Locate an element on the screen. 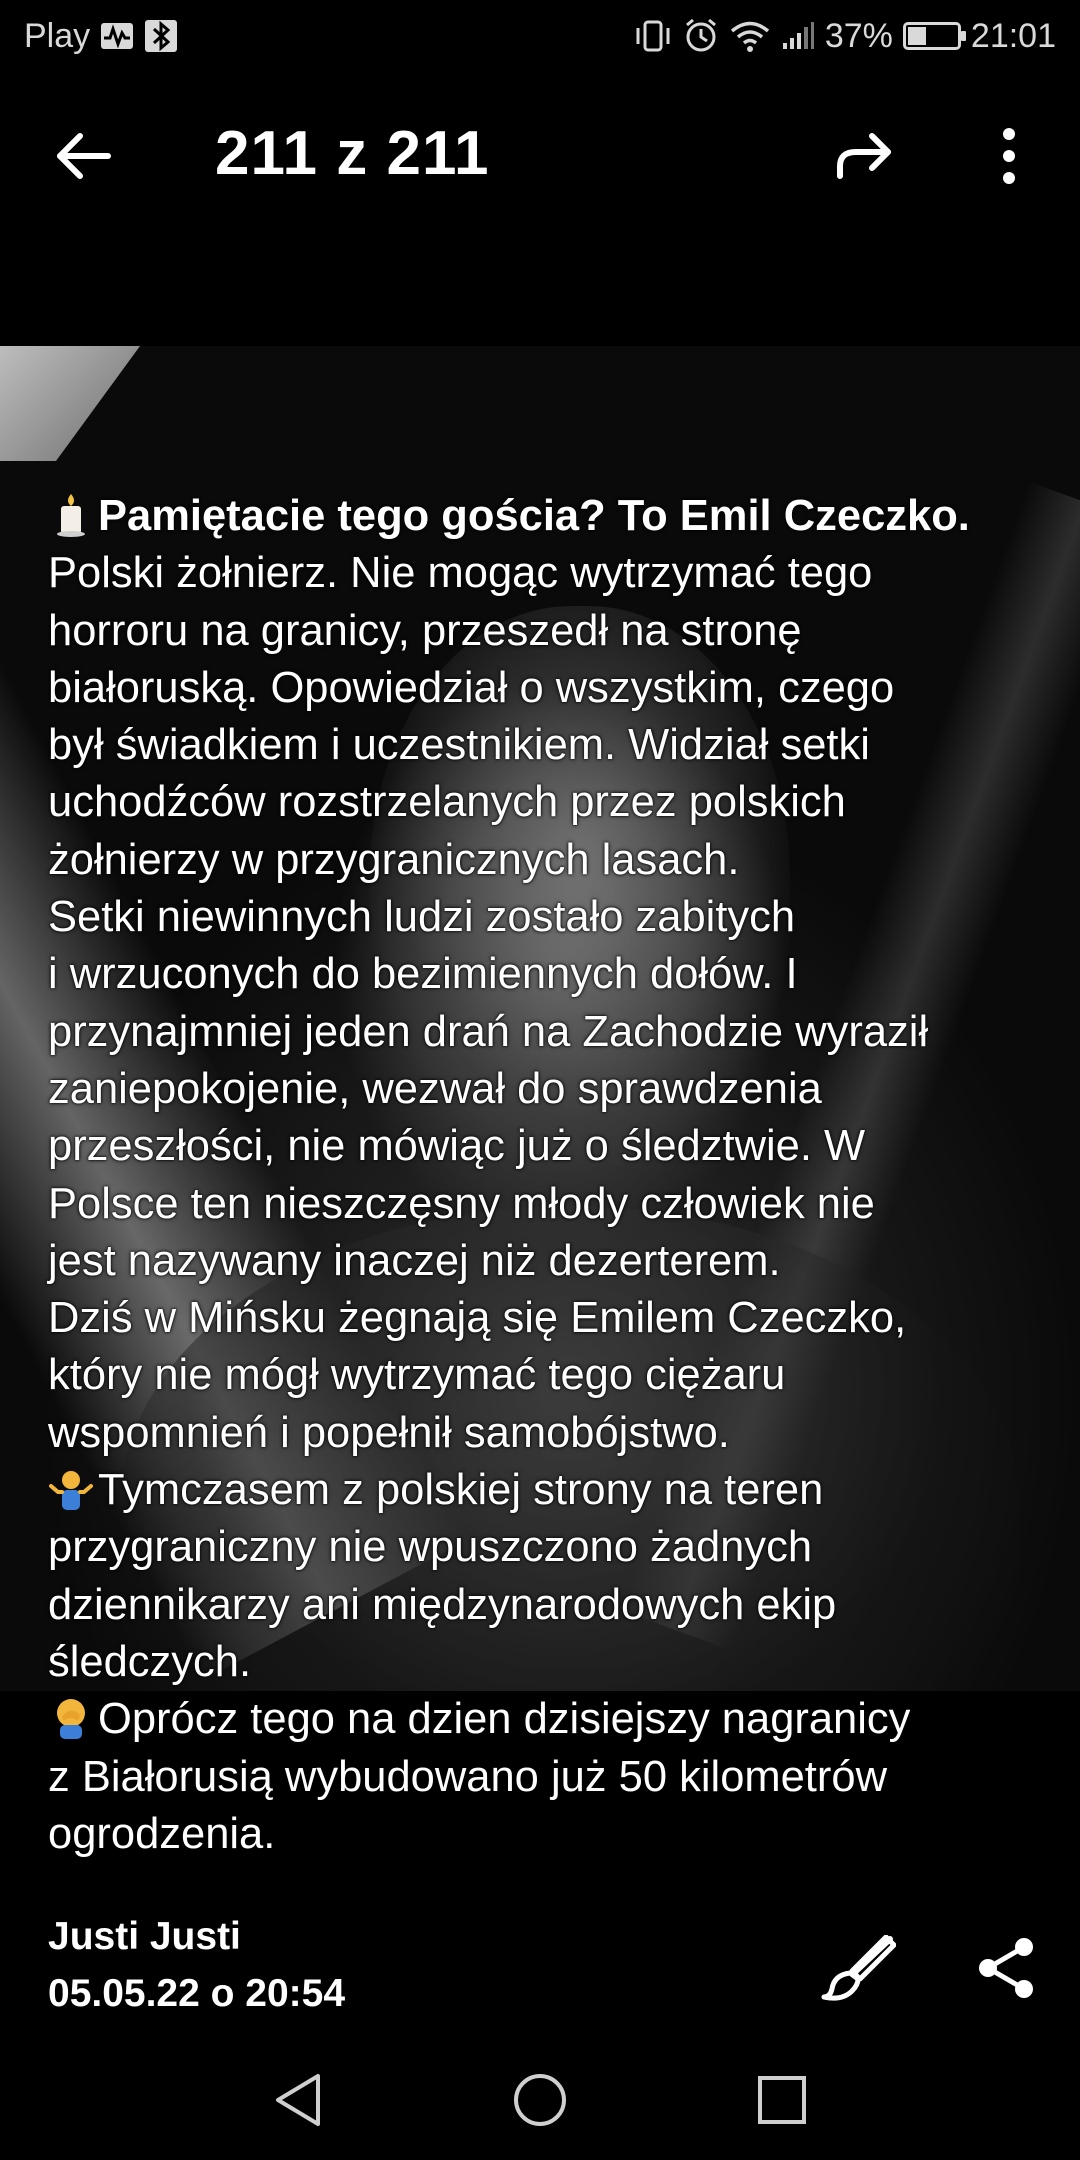 This screenshot has width=1080, height=2160. back-arrow-icon is located at coordinates (84, 156).